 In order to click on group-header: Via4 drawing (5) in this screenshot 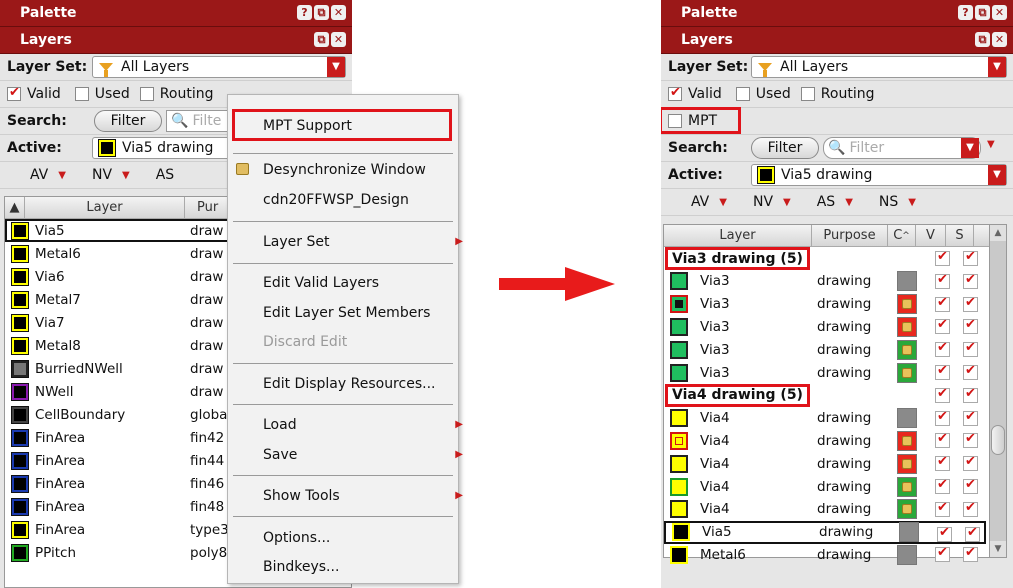, I will do `click(831, 395)`.